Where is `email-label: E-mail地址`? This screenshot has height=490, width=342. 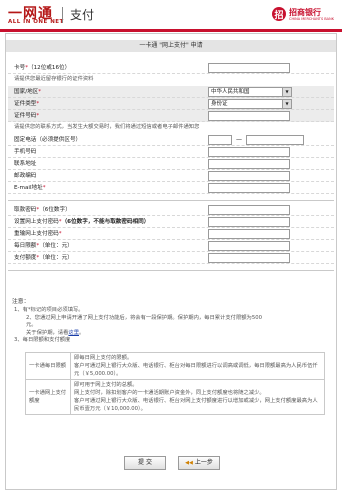
email-label: E-mail地址 is located at coordinates (28, 188).